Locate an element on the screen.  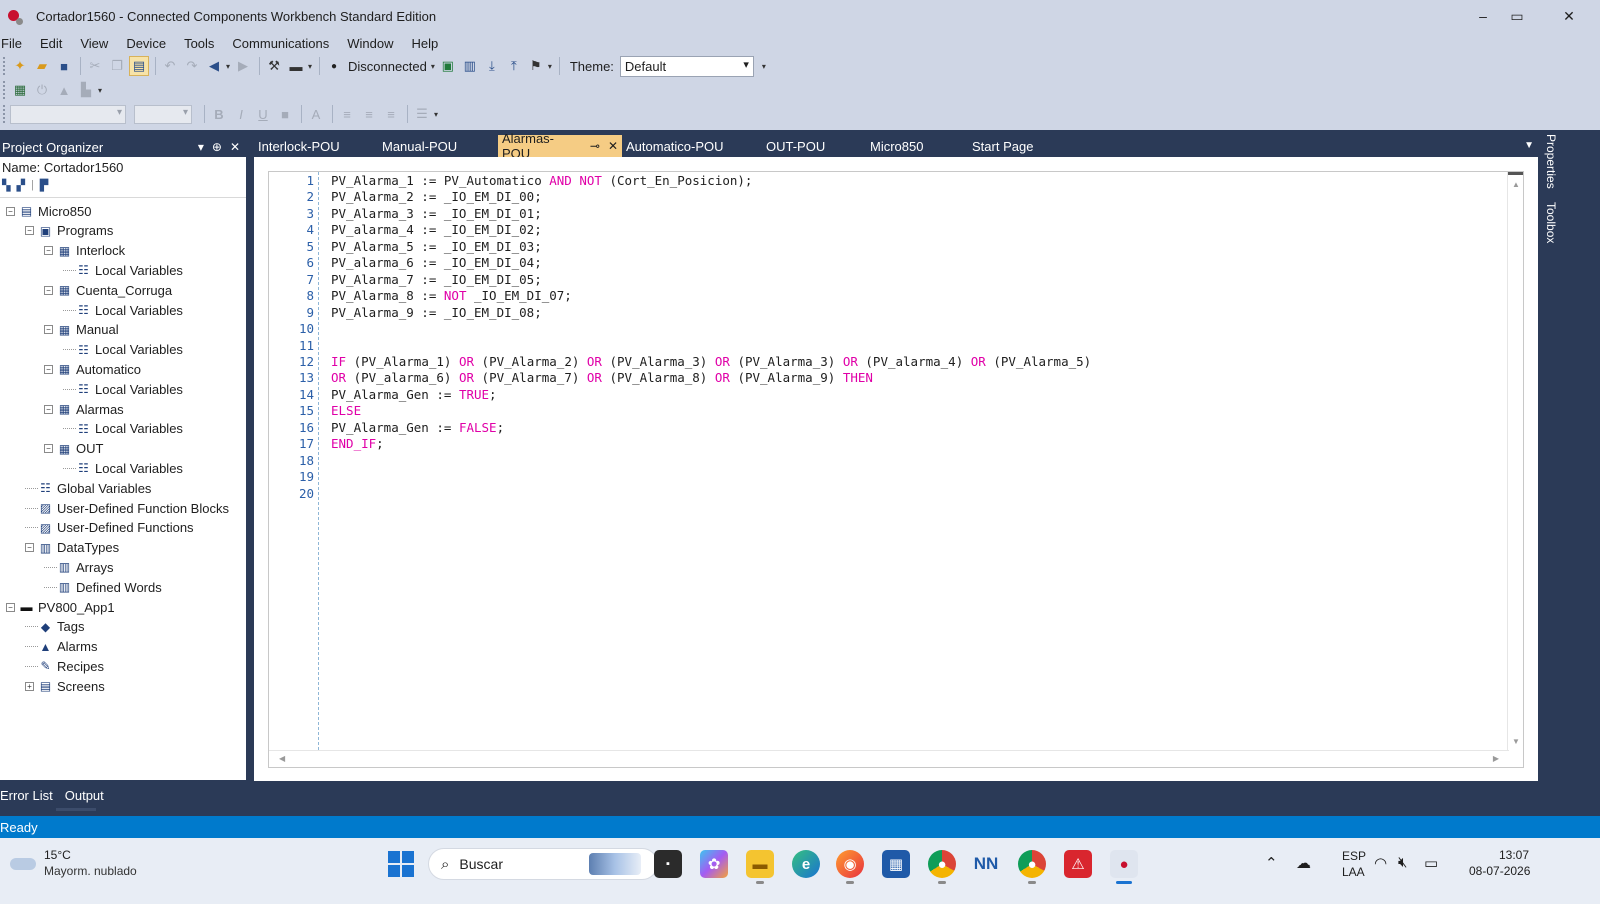
tree-item: ▨ User-Defined Functions is located at coordinates (109, 528).